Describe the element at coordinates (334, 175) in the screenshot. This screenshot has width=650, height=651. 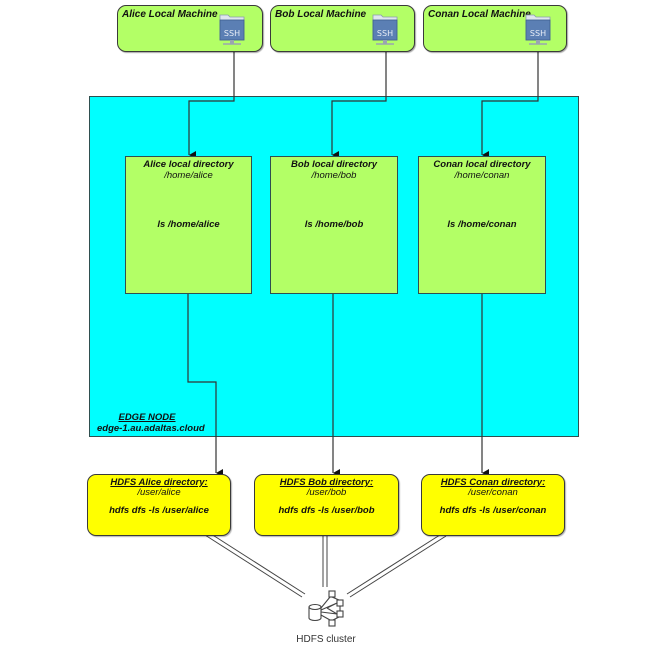
I see `local-dir-path: /home/bob` at that location.